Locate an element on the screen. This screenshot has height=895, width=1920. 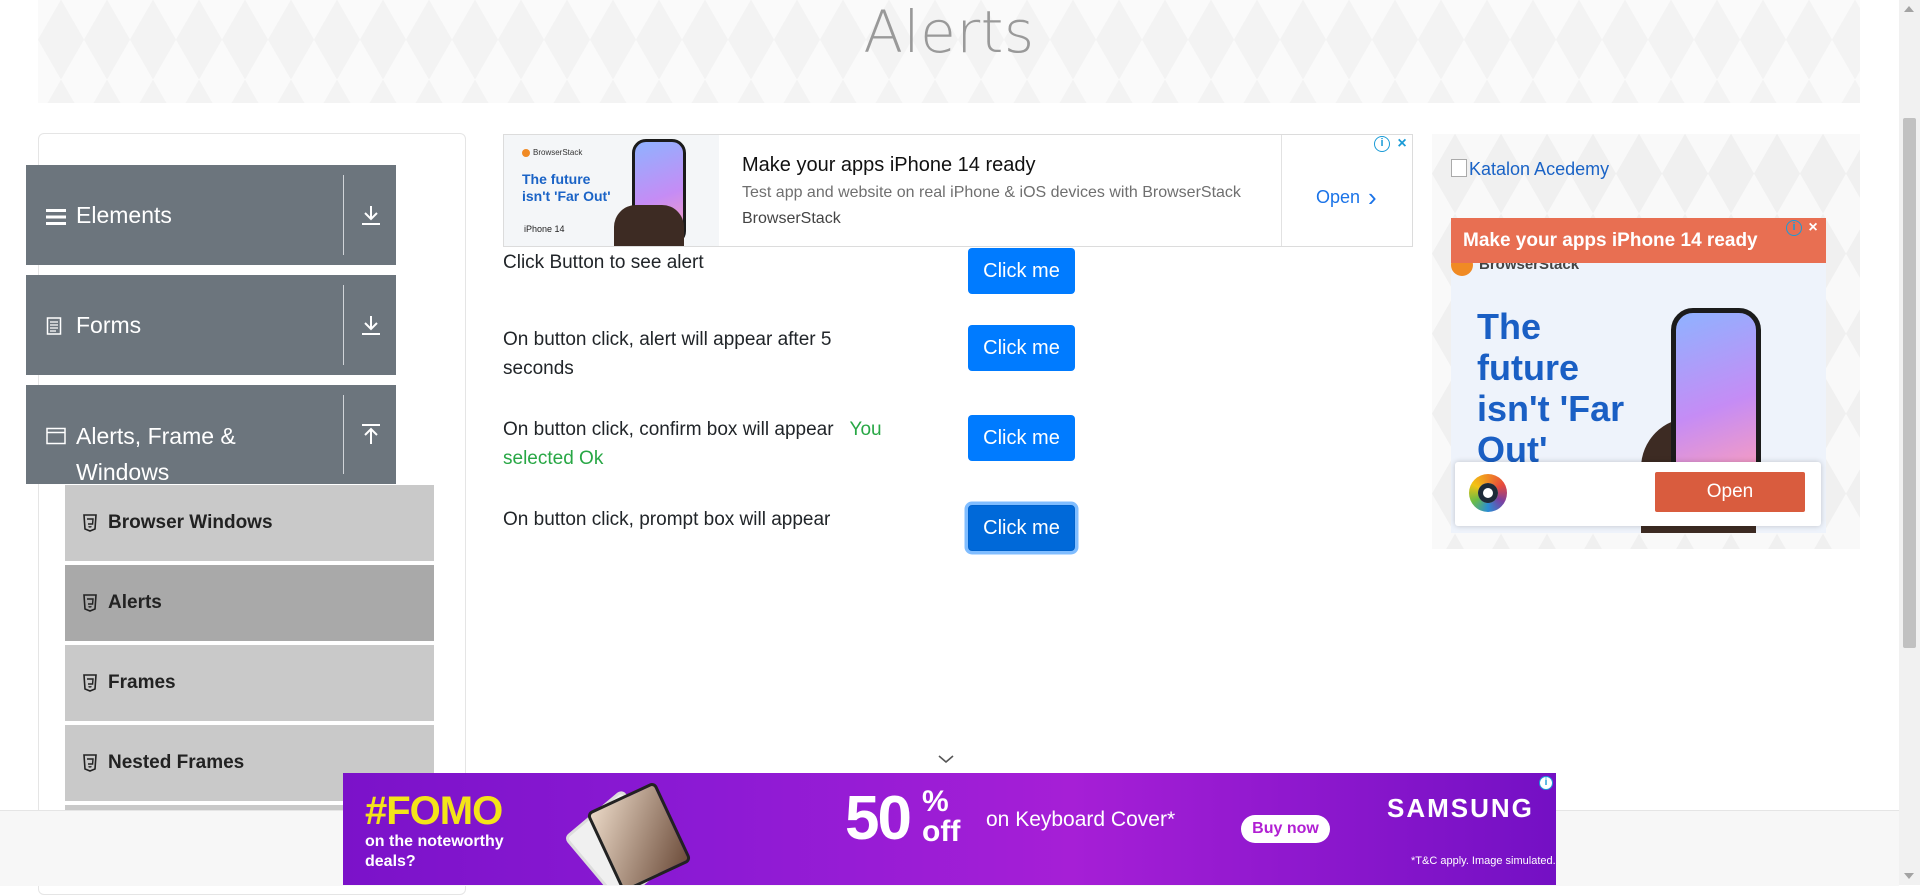
sidebar-item-browser-windows: Browser Windows is located at coordinates (249, 524).